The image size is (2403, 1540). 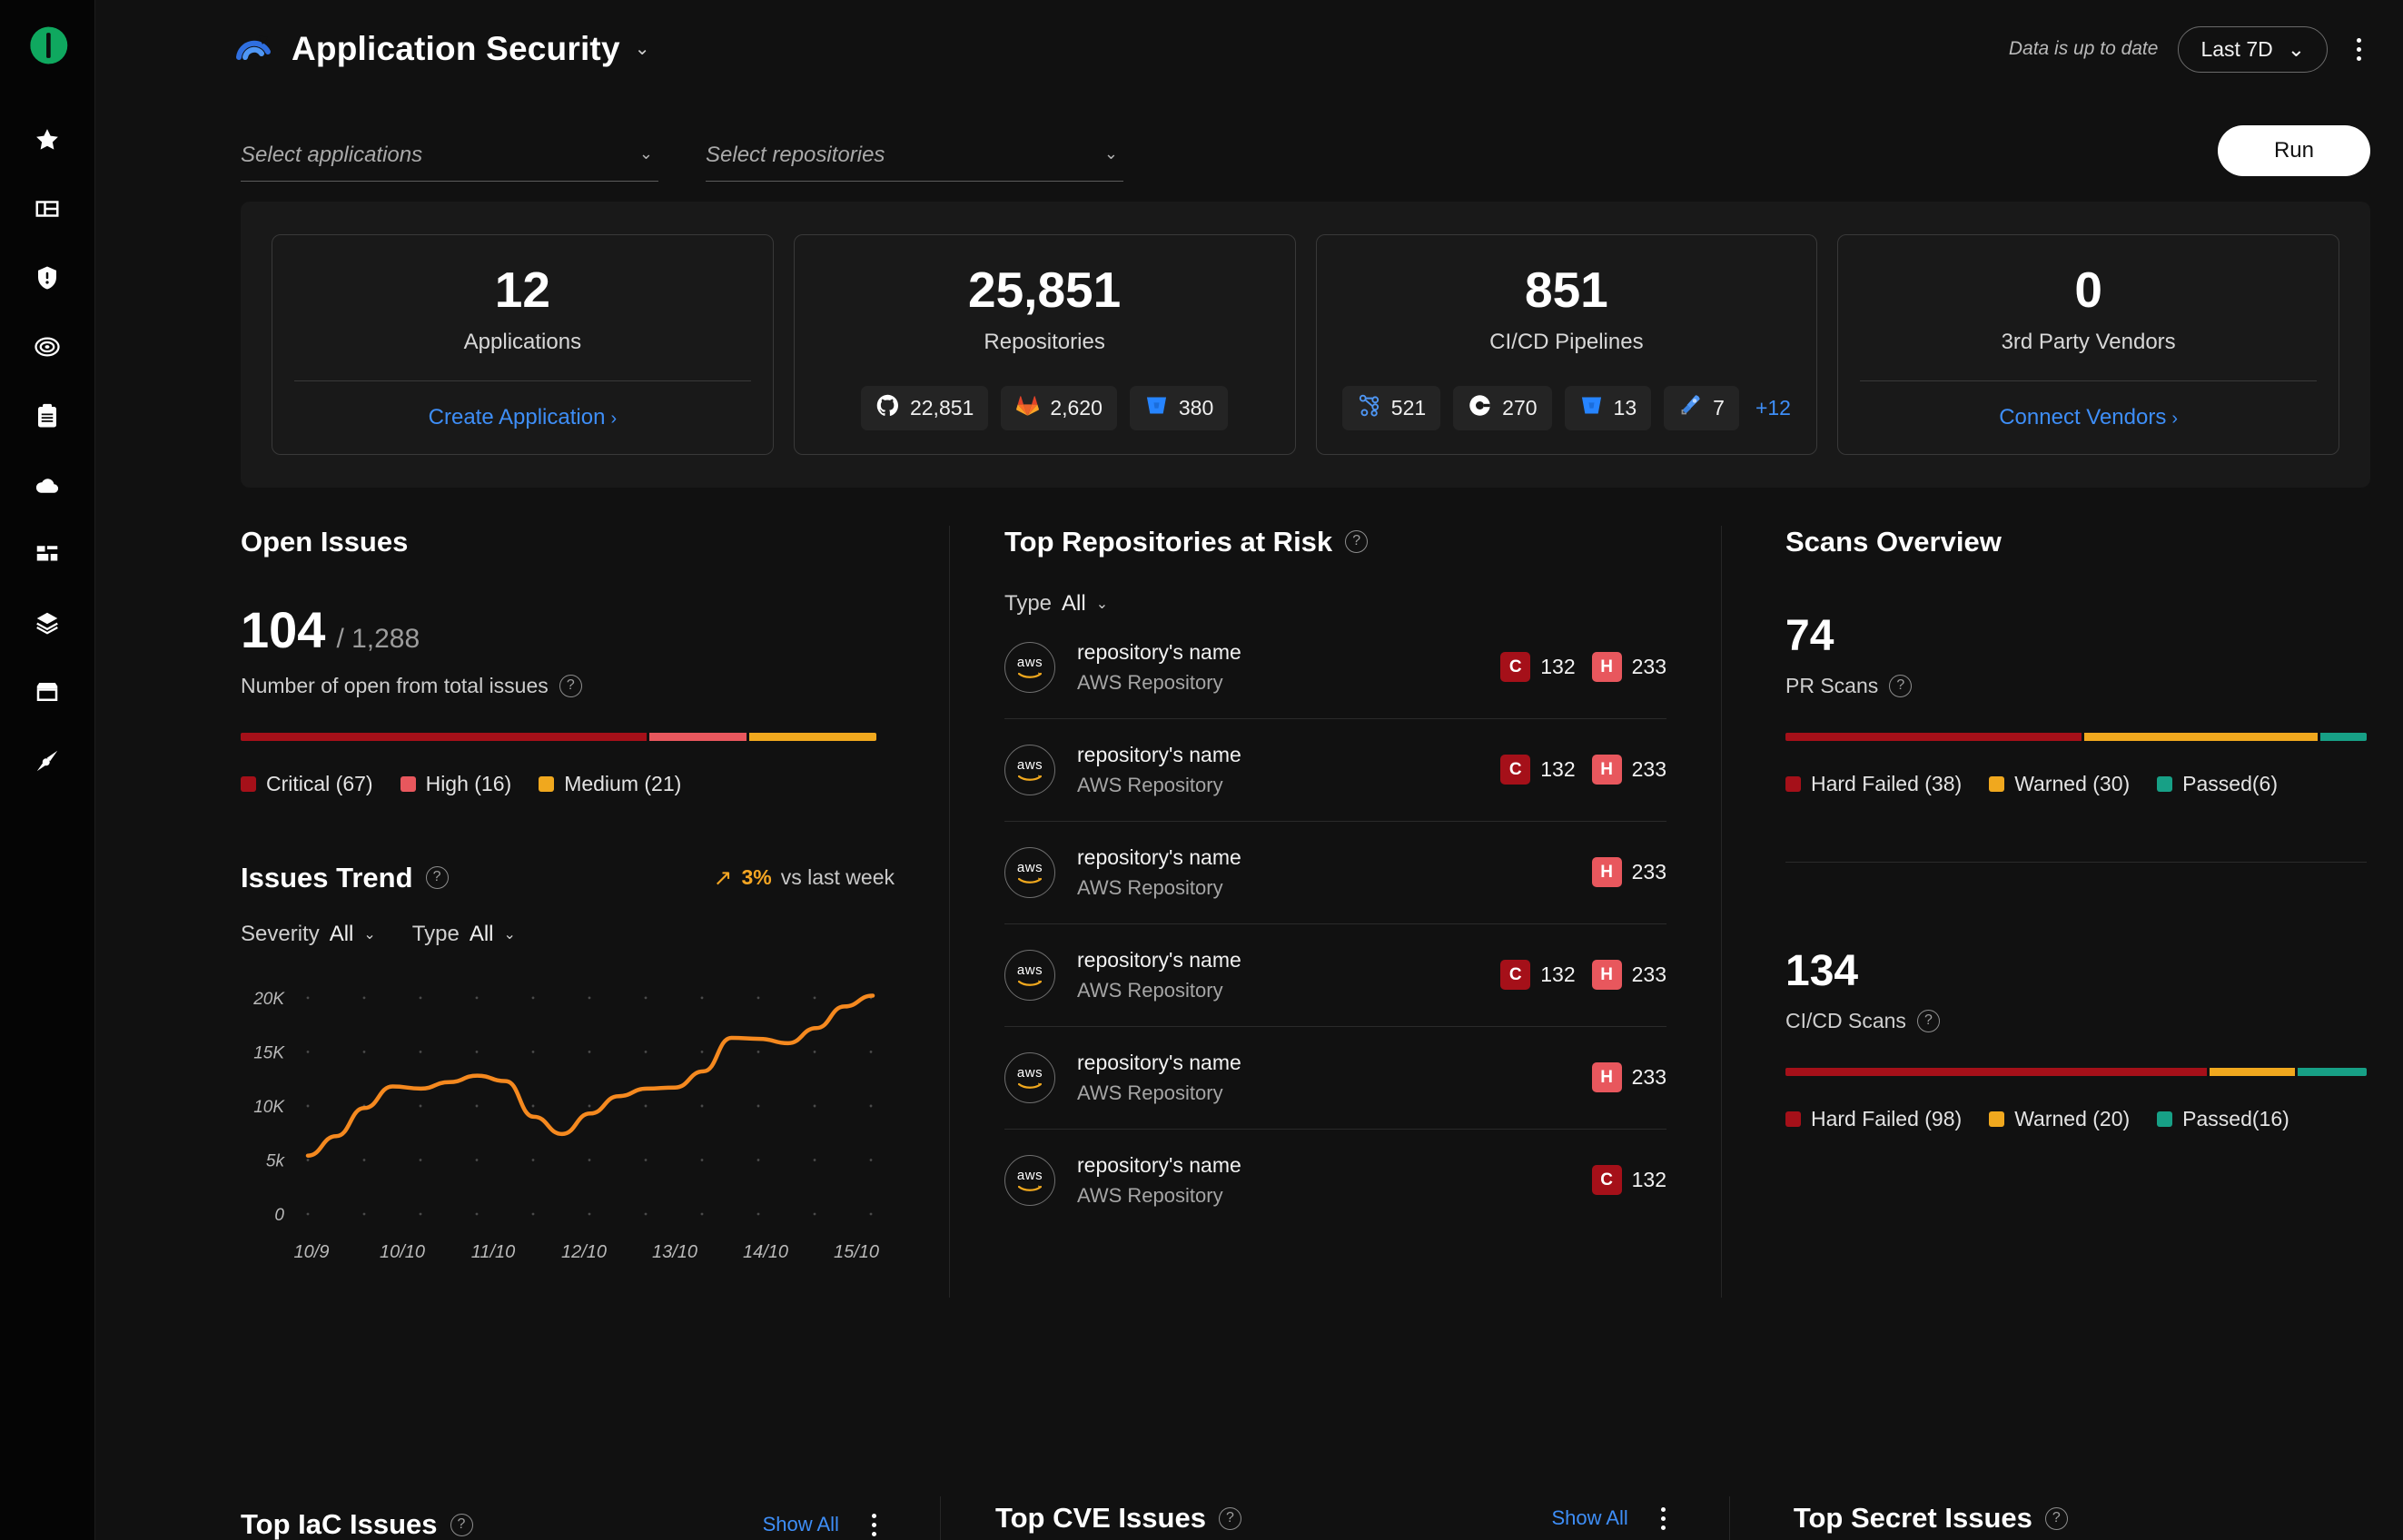 I want to click on pipeline-provider-chips: 521 270 13 7 +12, so click(x=1566, y=407).